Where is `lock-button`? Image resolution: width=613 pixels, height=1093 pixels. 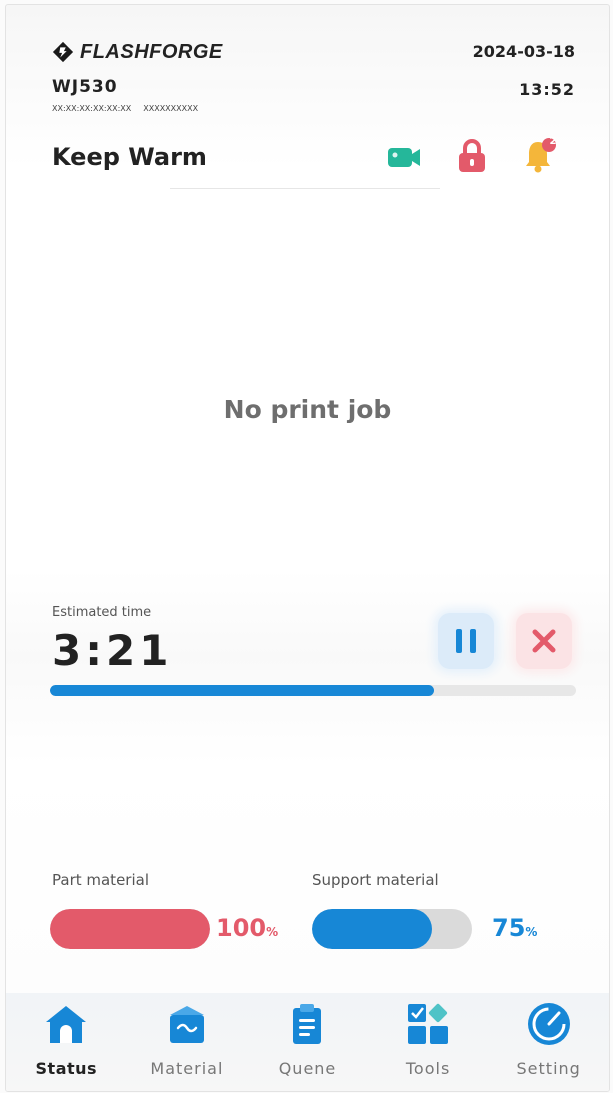 lock-button is located at coordinates (472, 156).